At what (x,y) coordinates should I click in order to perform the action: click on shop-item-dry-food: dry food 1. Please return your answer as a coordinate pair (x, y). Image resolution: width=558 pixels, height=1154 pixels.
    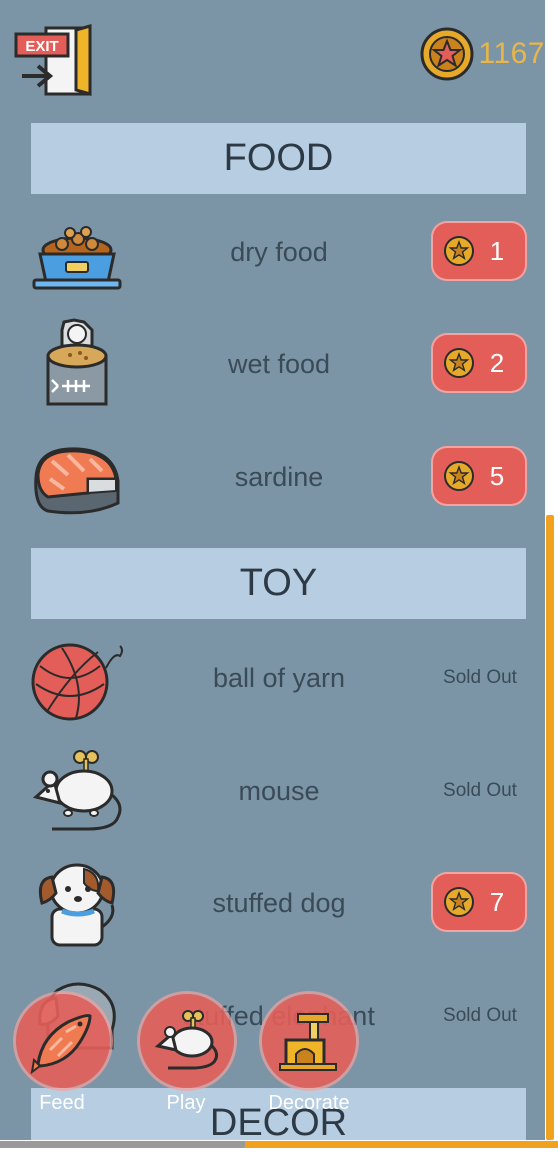
    Looking at the image, I should click on (272, 252).